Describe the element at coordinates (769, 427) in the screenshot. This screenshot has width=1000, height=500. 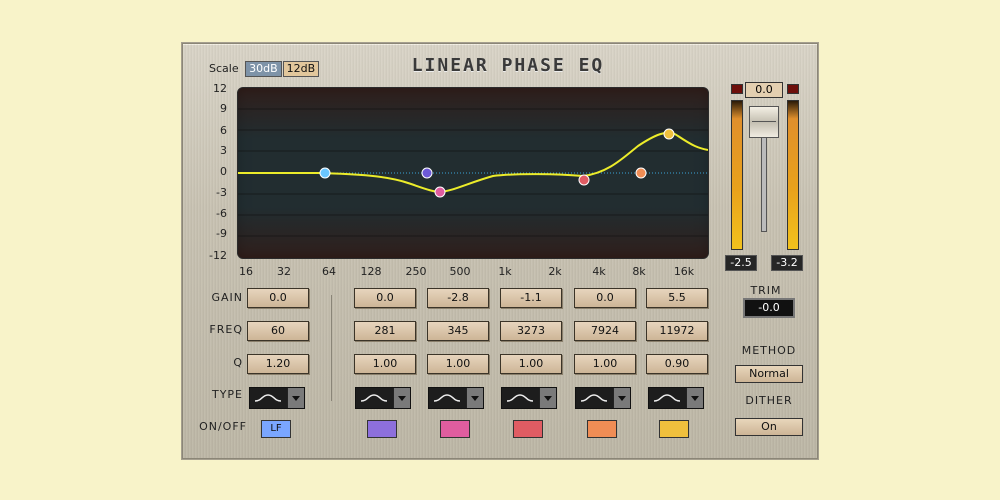
I see `dither-toggle: On` at that location.